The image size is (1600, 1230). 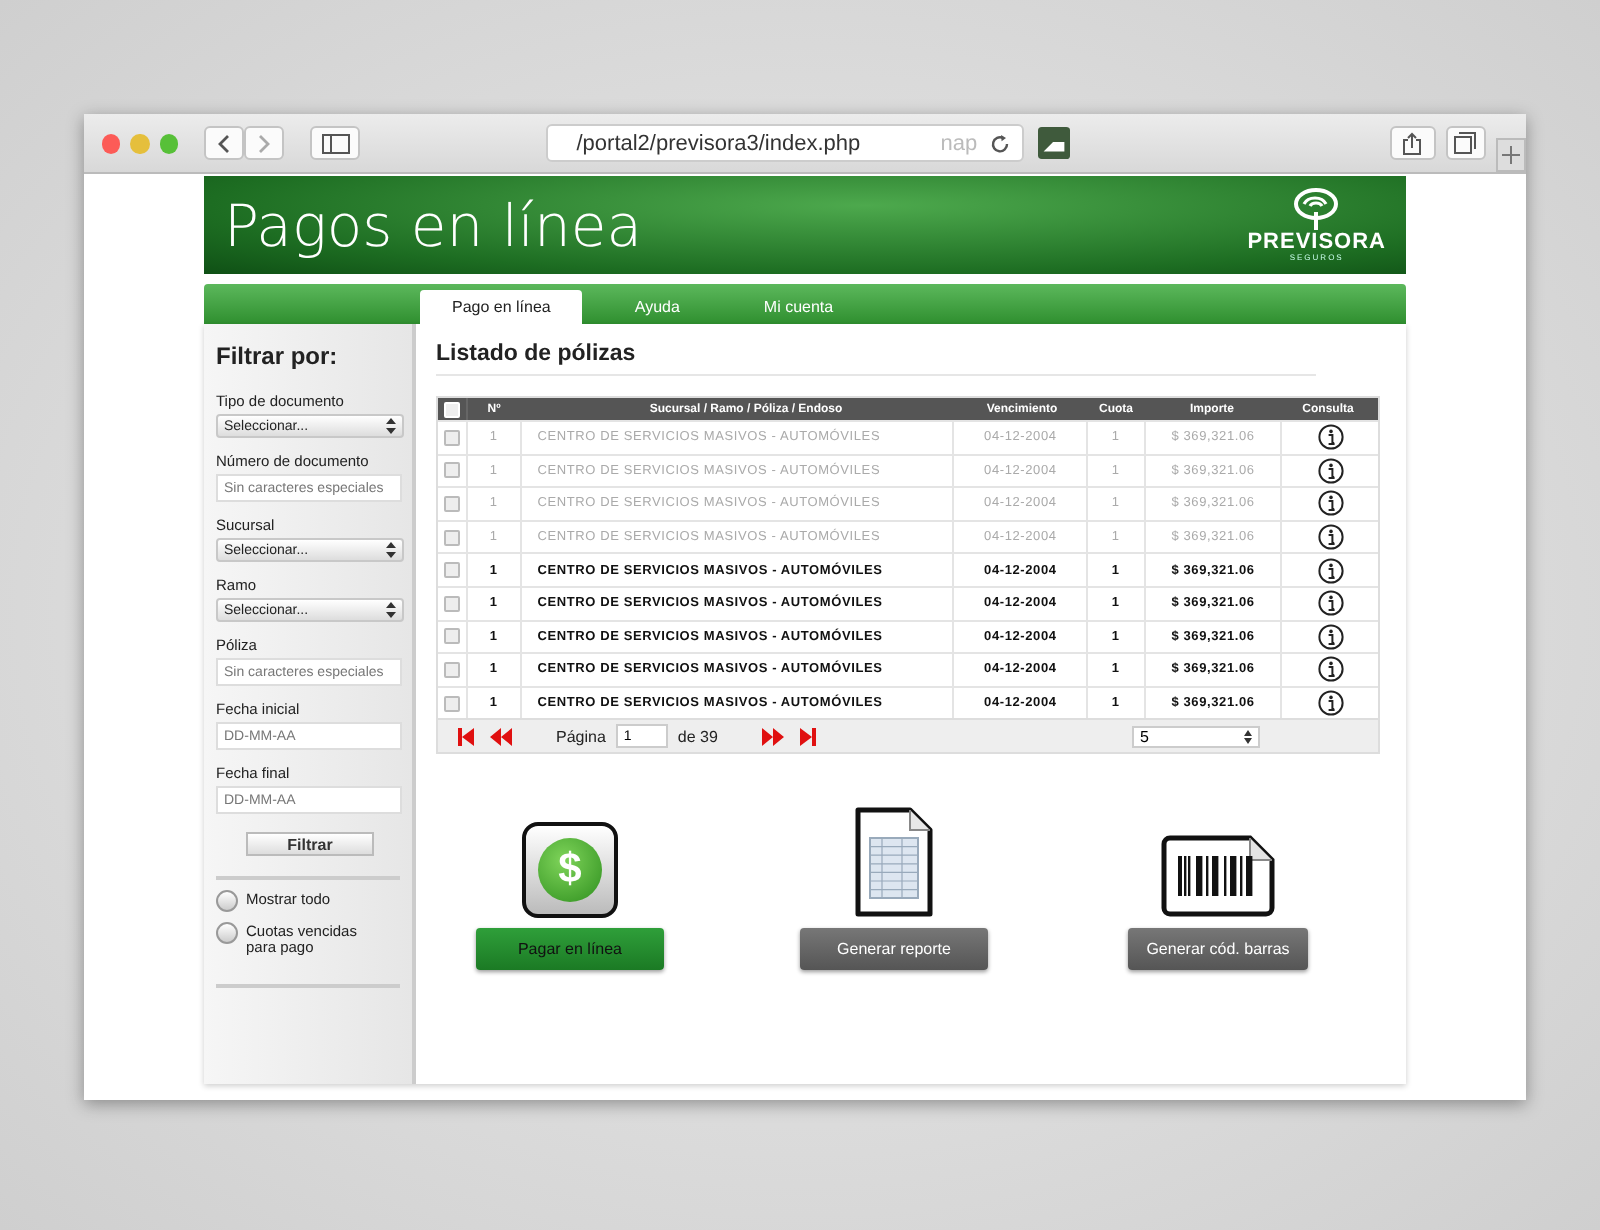 I want to click on tabs-button, so click(x=1465, y=143).